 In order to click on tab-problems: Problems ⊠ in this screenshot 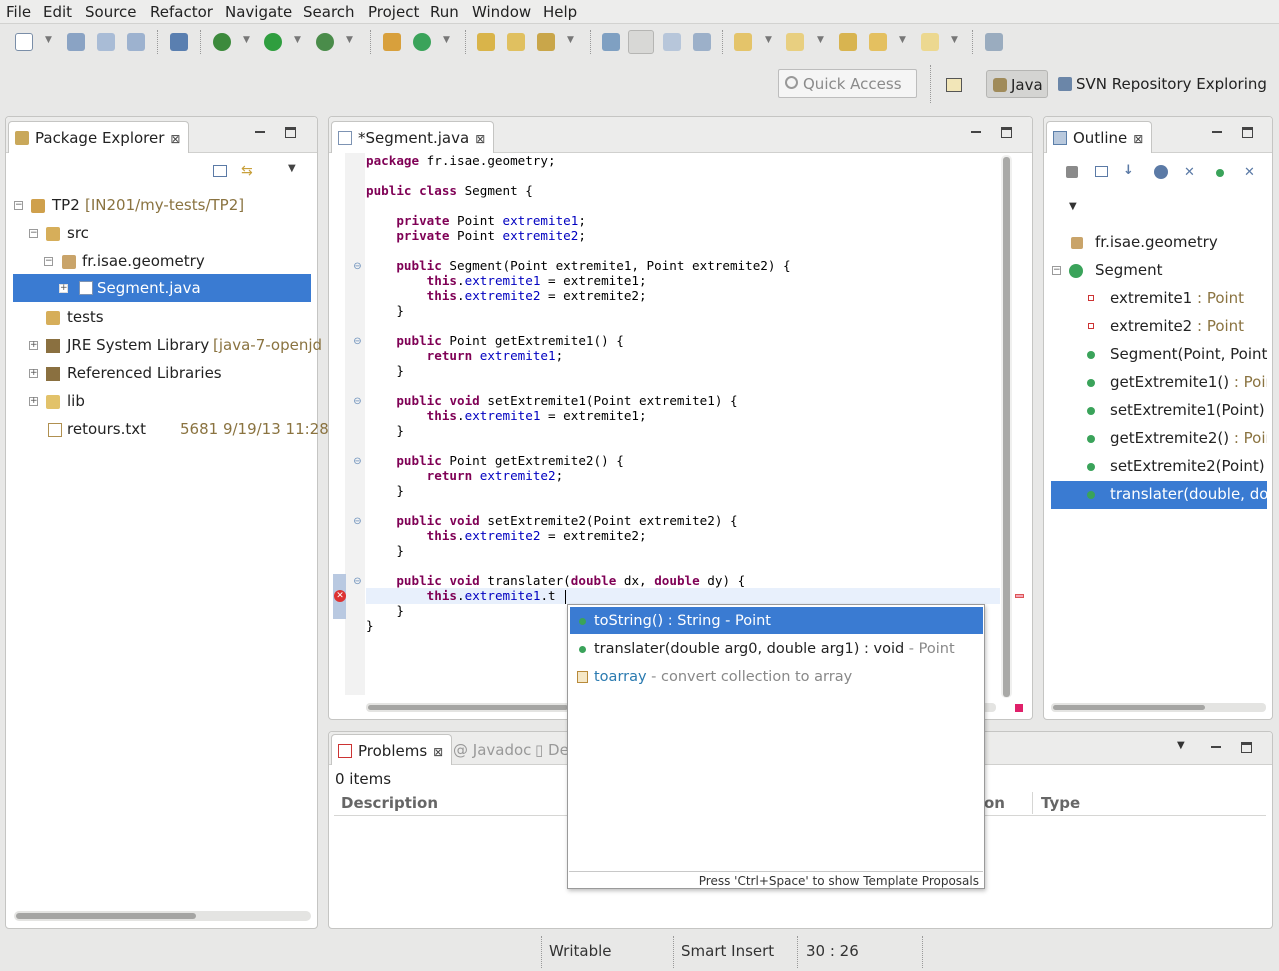, I will do `click(392, 749)`.